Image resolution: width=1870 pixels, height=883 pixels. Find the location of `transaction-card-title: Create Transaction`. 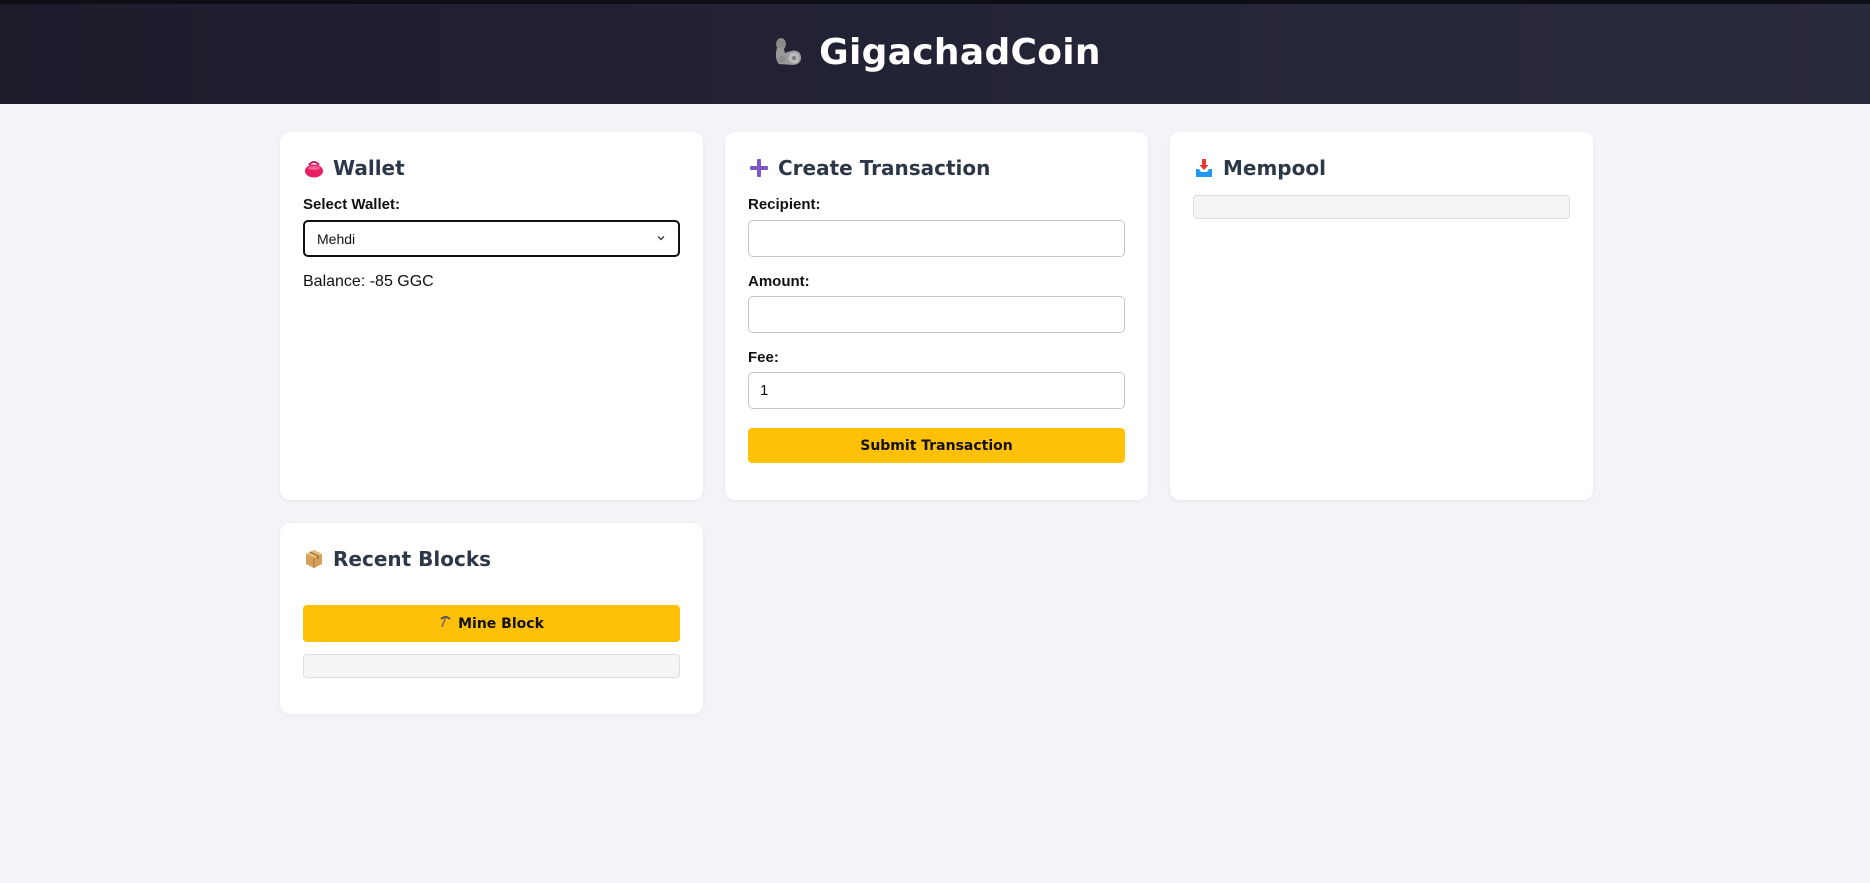

transaction-card-title: Create Transaction is located at coordinates (869, 168).